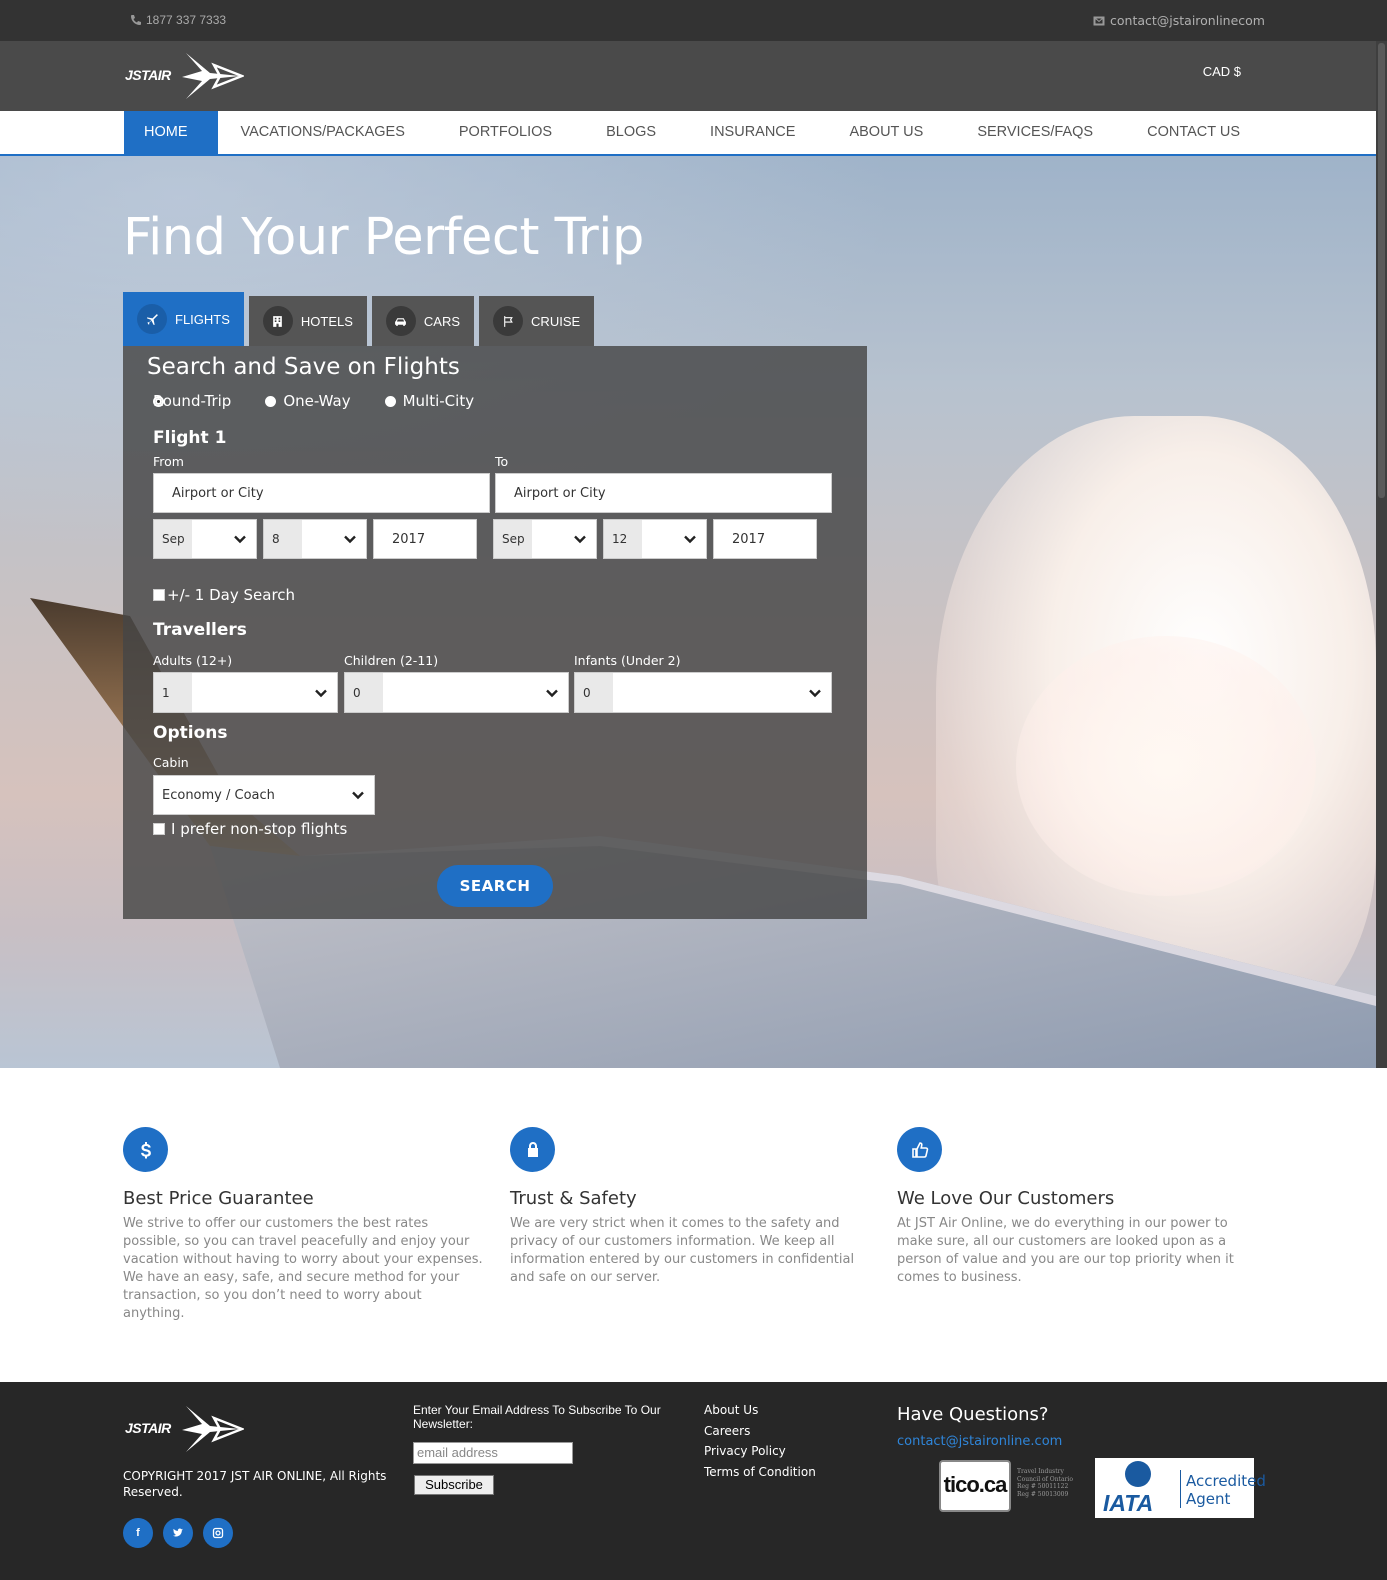 Image resolution: width=1387 pixels, height=1580 pixels. I want to click on adults-select: 1, so click(245, 692).